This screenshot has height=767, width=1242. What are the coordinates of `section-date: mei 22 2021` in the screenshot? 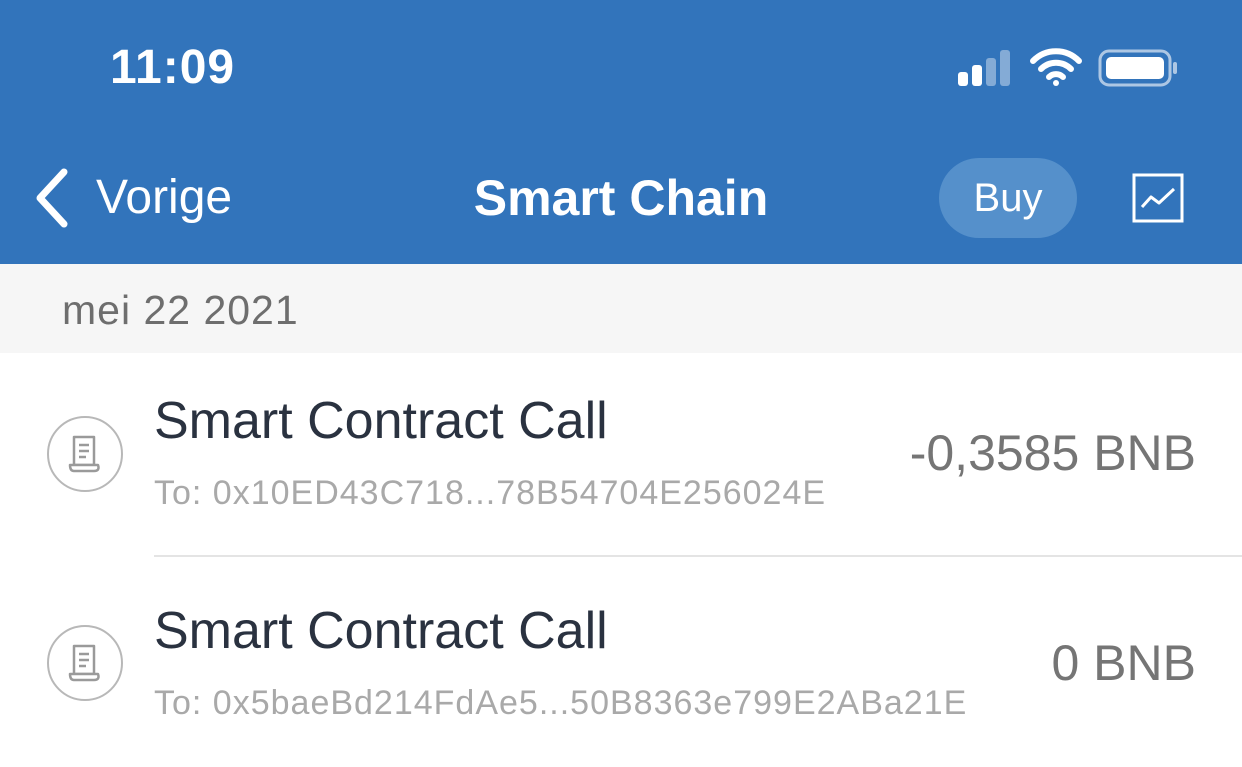 It's located at (180, 310).